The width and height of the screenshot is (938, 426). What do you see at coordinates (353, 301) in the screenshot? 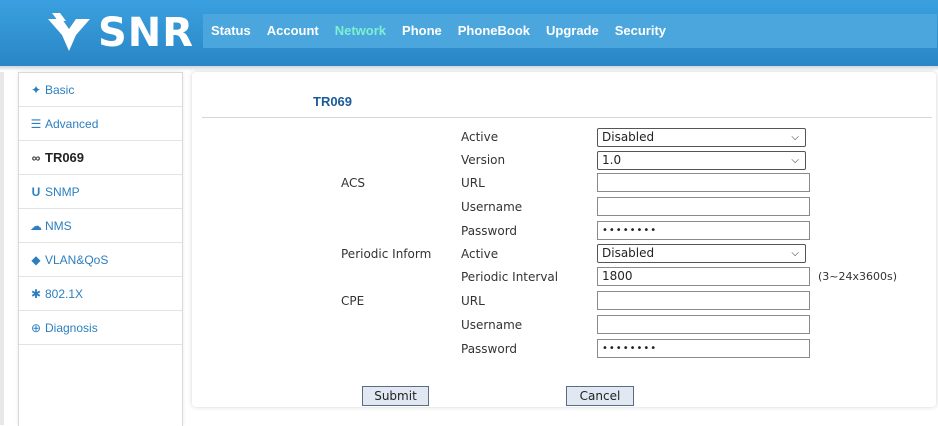
I see `cpe-group-label: CPE` at bounding box center [353, 301].